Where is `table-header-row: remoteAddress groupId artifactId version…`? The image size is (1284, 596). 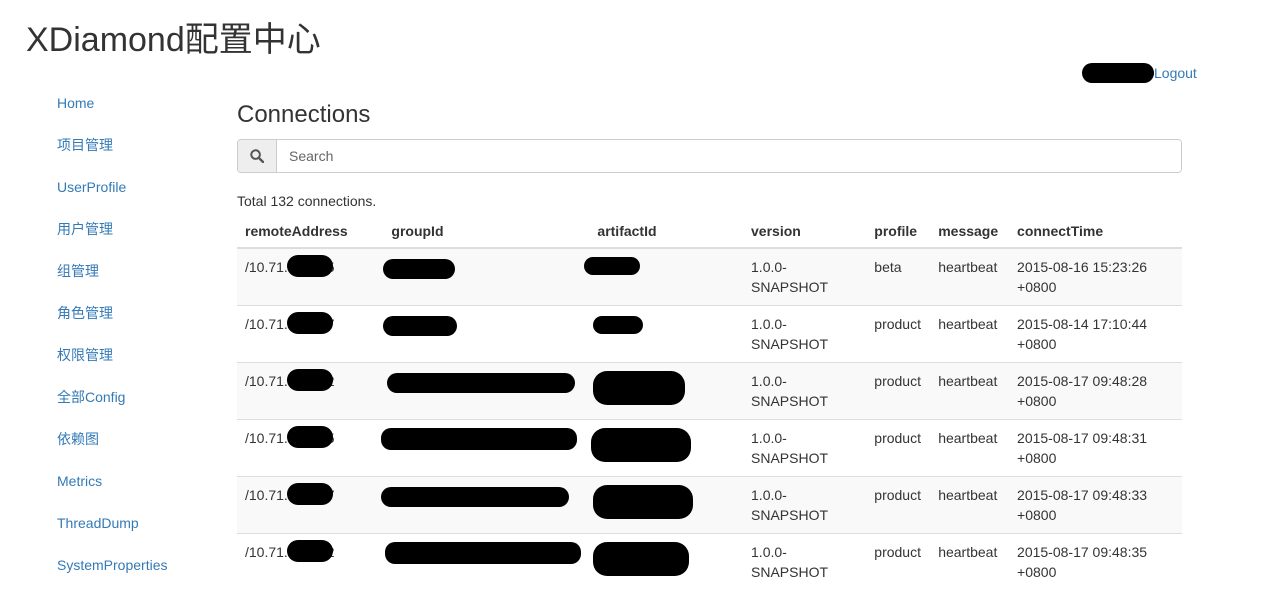
table-header-row: remoteAddress groupId artifactId version… is located at coordinates (709, 231).